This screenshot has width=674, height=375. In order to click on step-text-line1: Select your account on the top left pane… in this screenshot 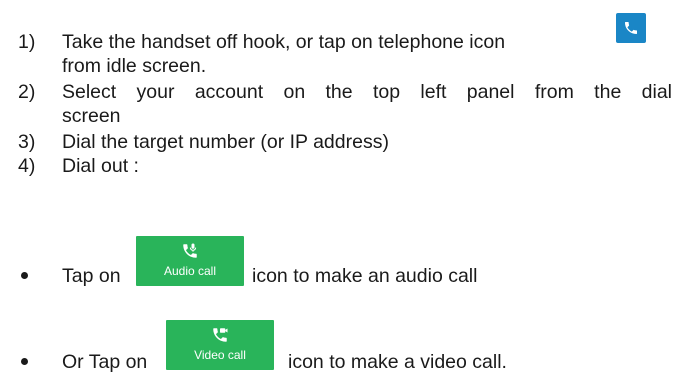, I will do `click(367, 92)`.